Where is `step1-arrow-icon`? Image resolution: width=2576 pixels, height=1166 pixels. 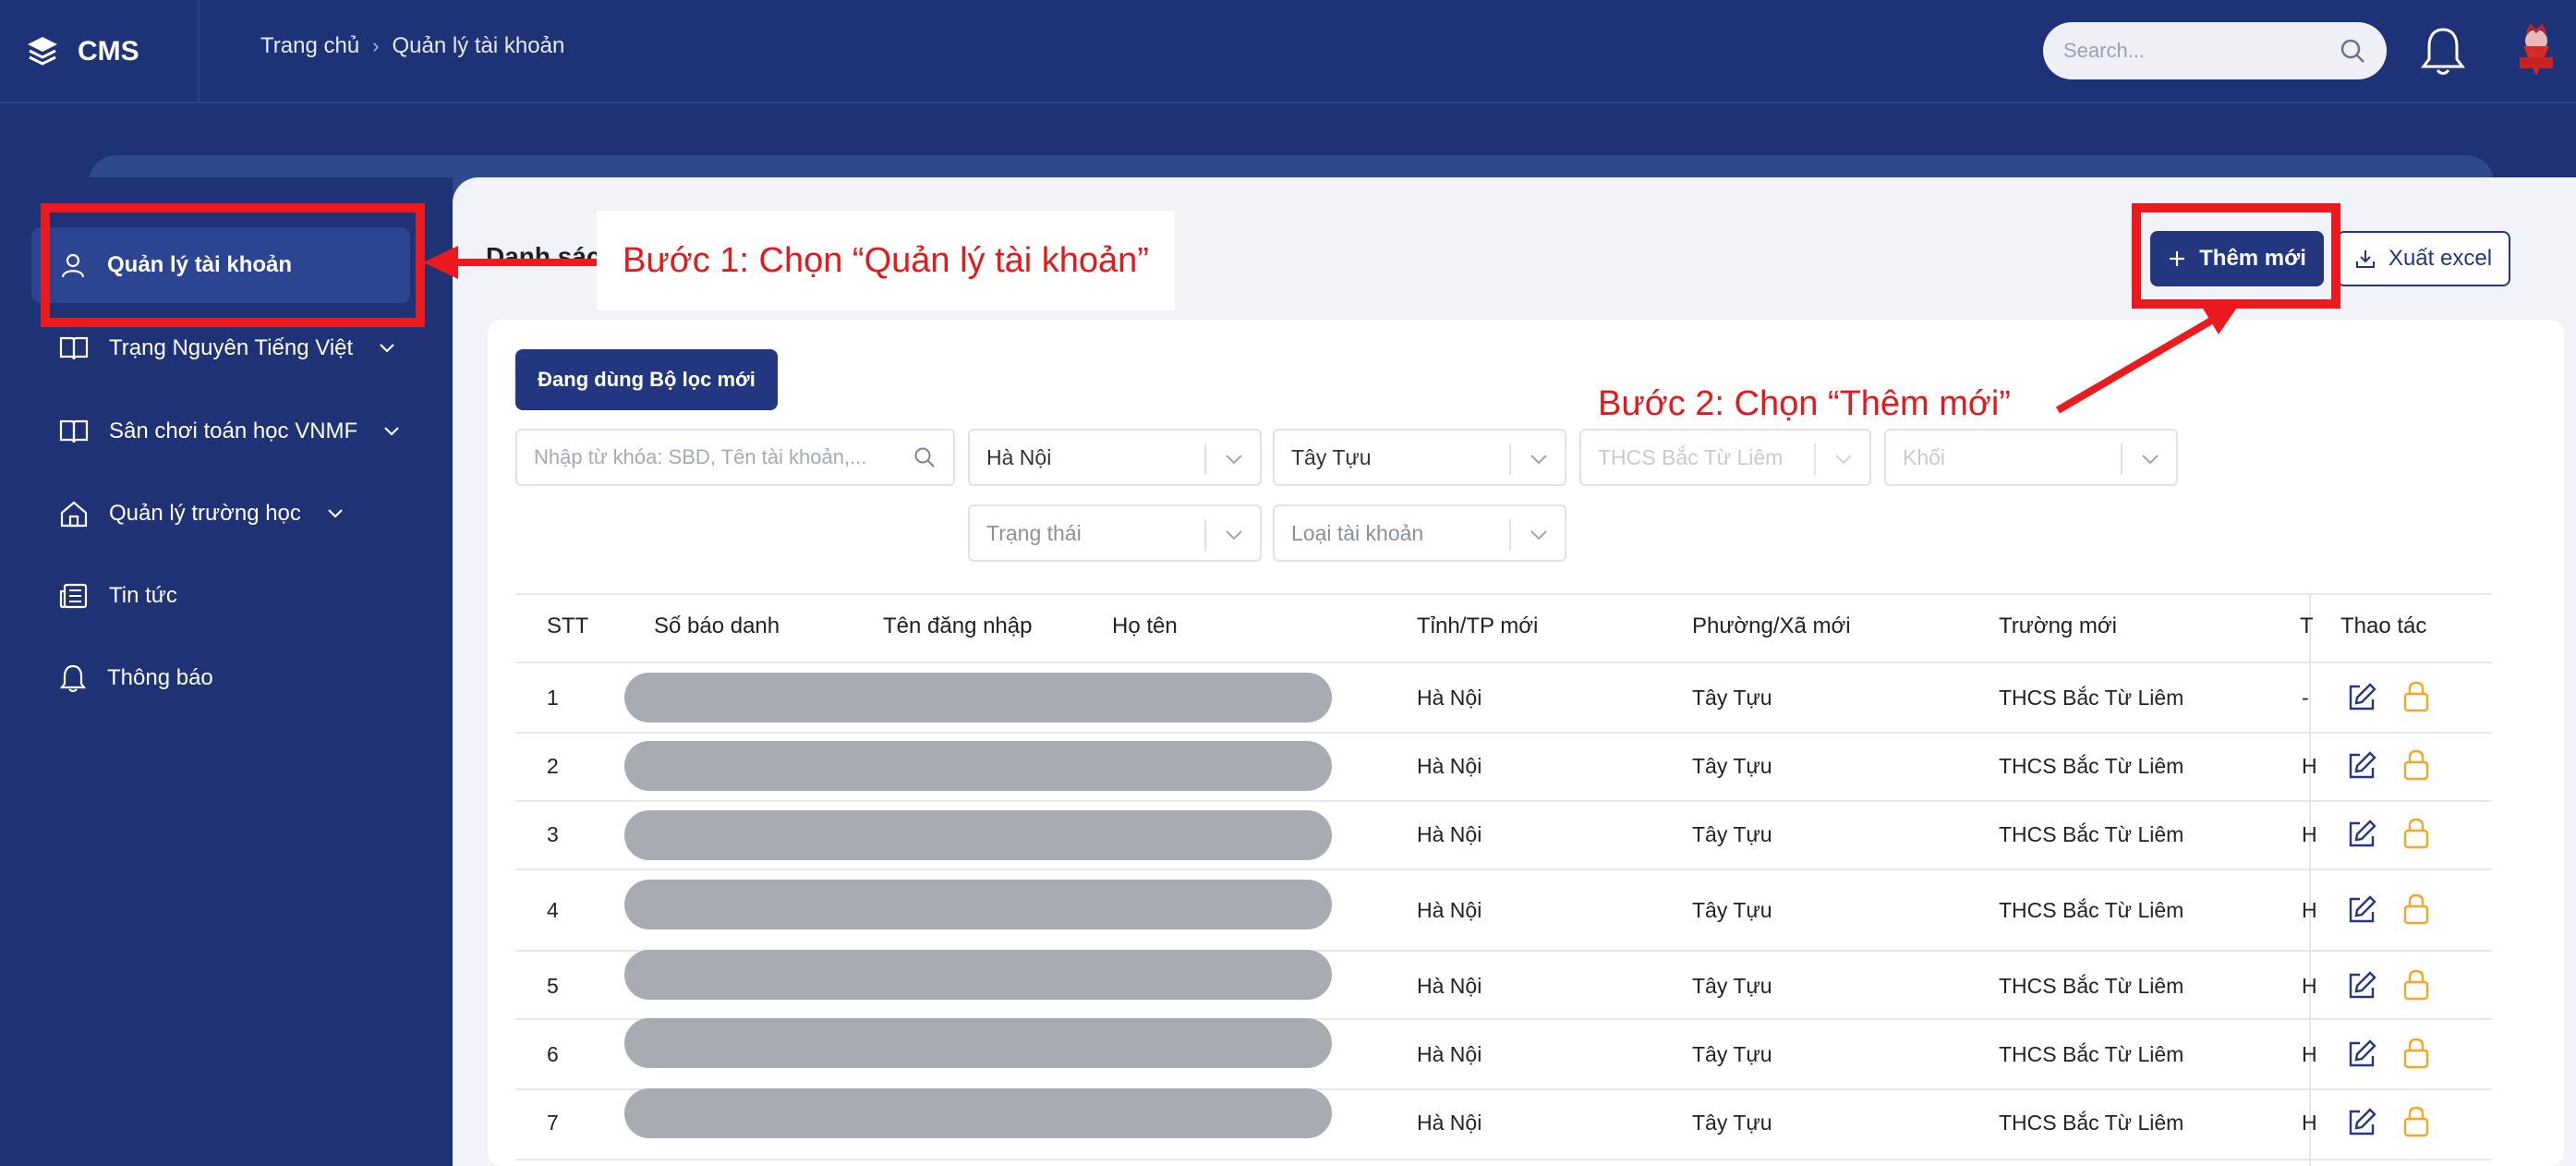
step1-arrow-icon is located at coordinates (510, 263).